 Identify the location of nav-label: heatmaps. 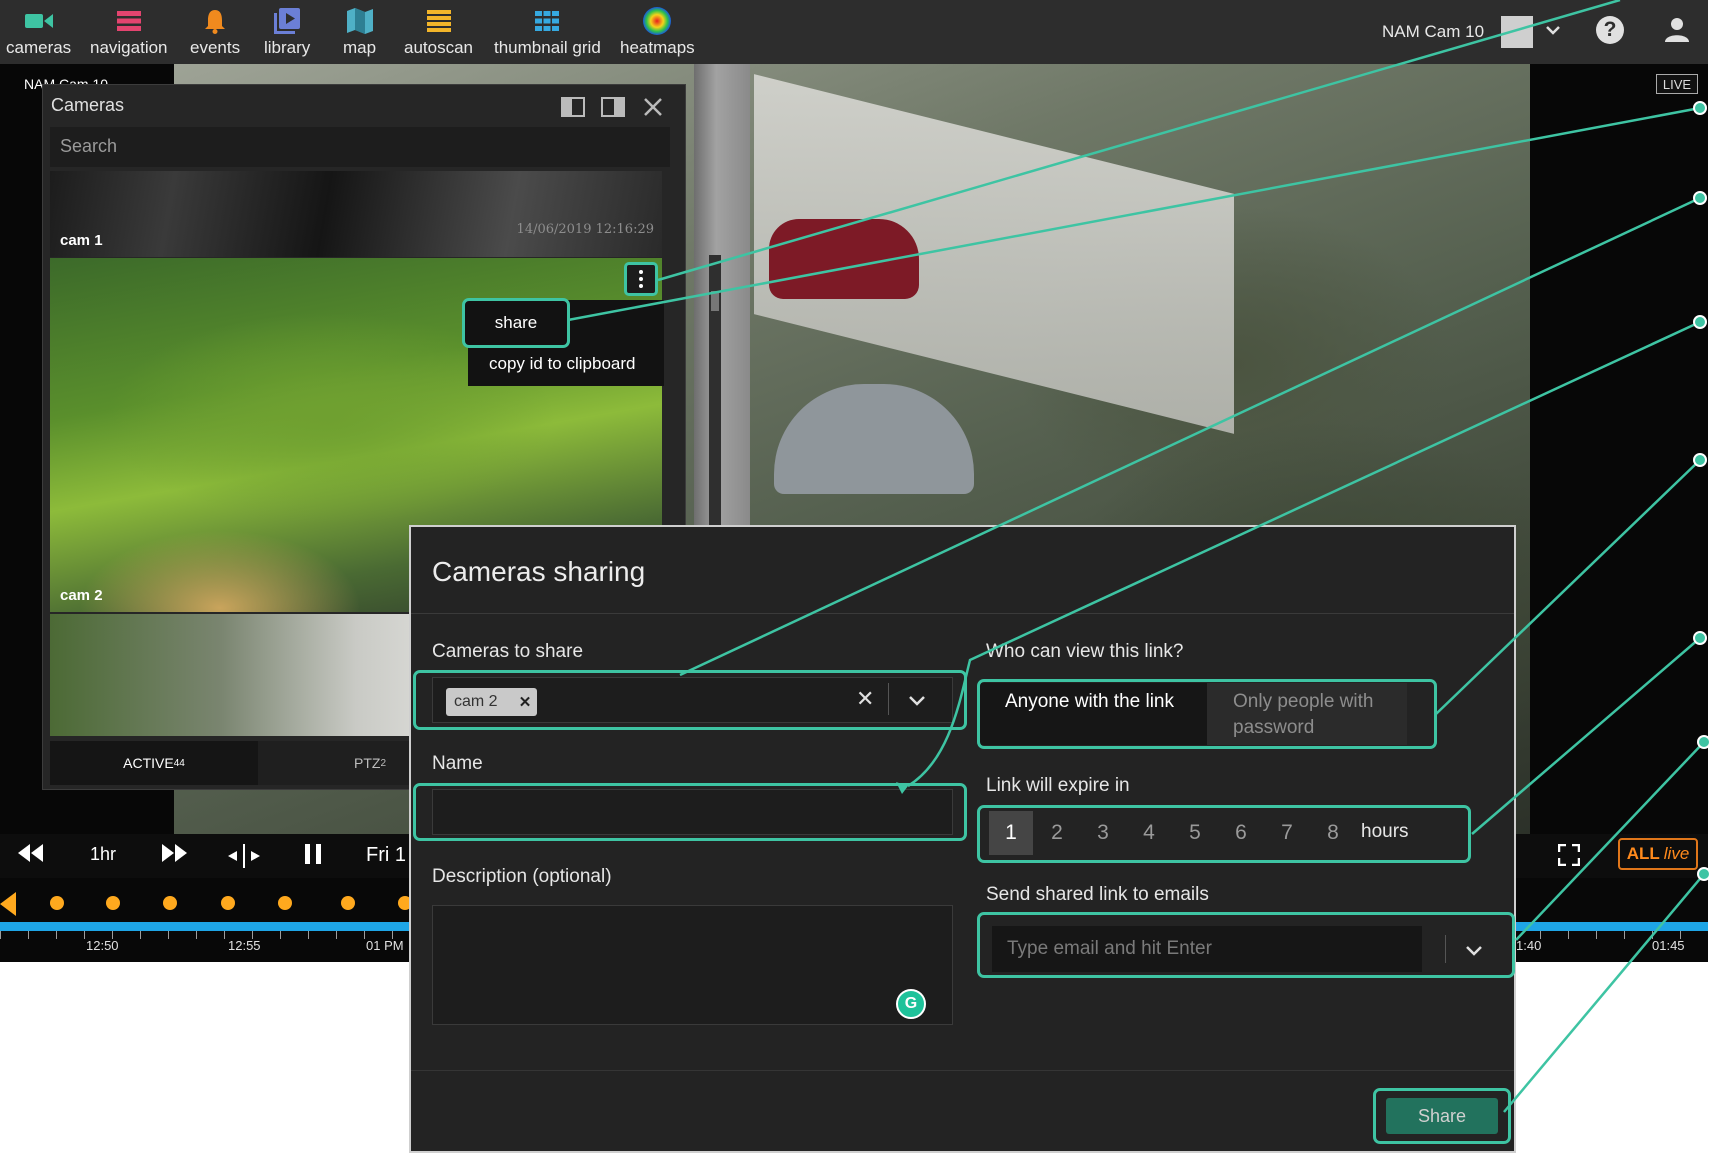
(657, 47).